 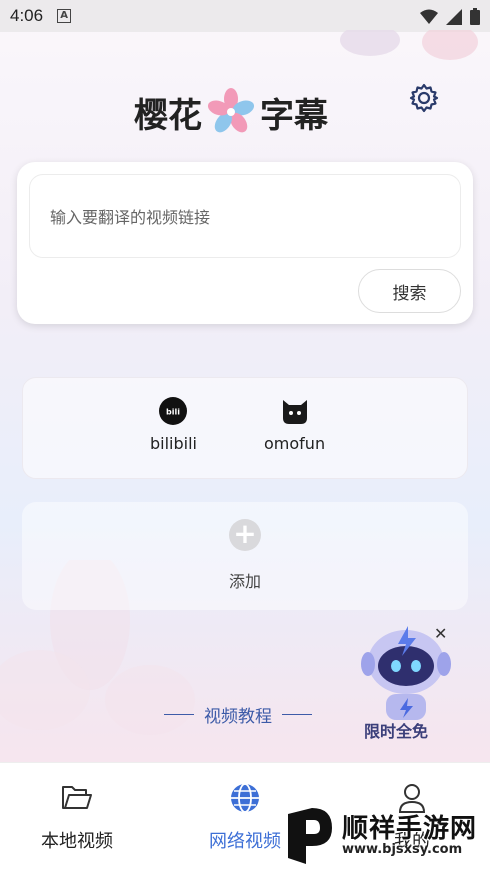 What do you see at coordinates (440, 633) in the screenshot?
I see `close-icon: ✕` at bounding box center [440, 633].